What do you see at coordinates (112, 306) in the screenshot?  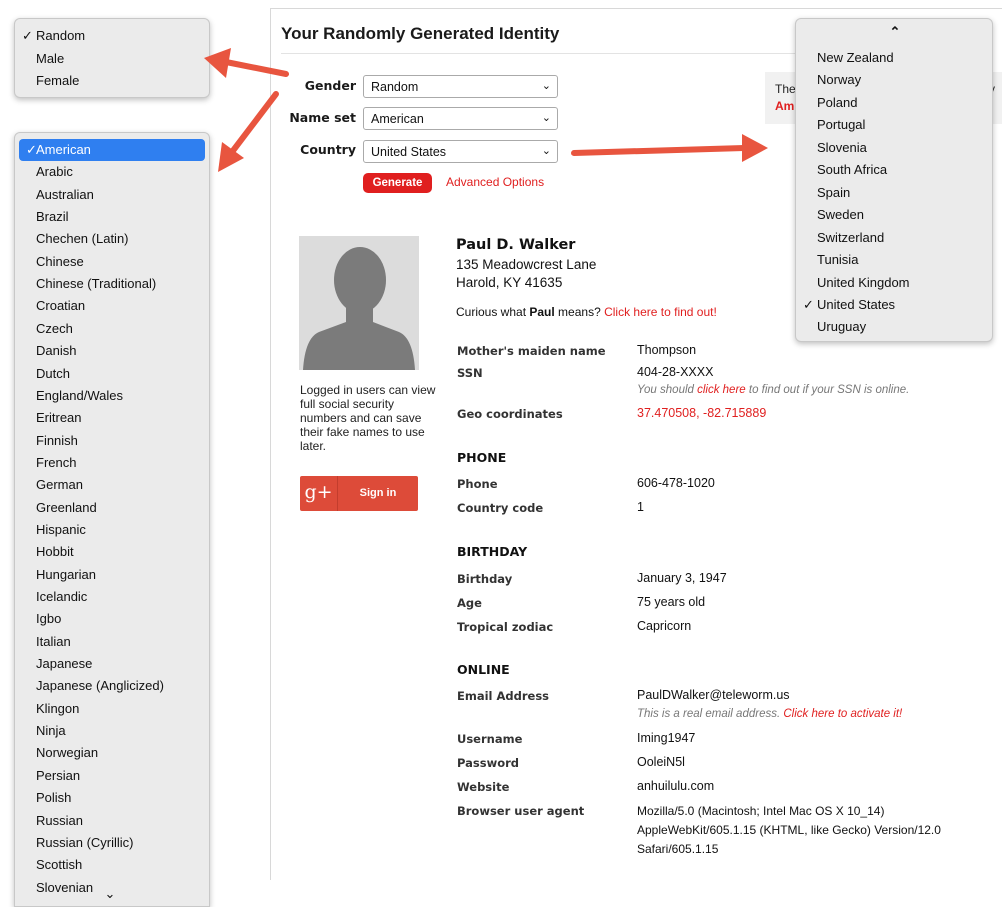 I see `nameset-option-item: Croatian` at bounding box center [112, 306].